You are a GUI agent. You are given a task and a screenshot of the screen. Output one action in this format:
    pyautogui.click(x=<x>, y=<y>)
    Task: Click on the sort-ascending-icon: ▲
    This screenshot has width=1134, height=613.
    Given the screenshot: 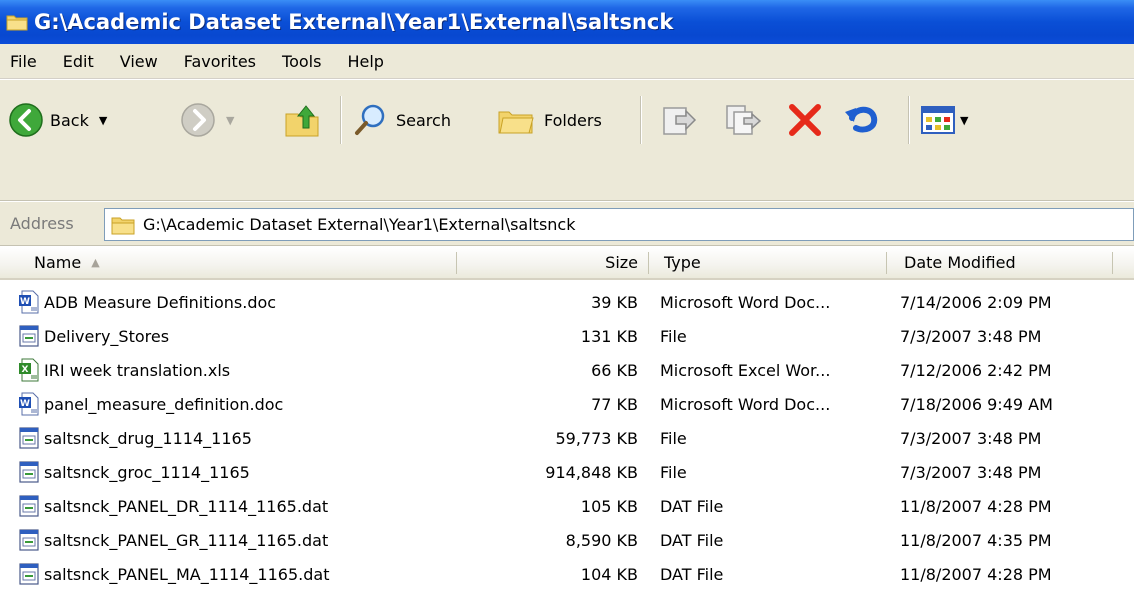 What is the action you would take?
    pyautogui.click(x=95, y=262)
    